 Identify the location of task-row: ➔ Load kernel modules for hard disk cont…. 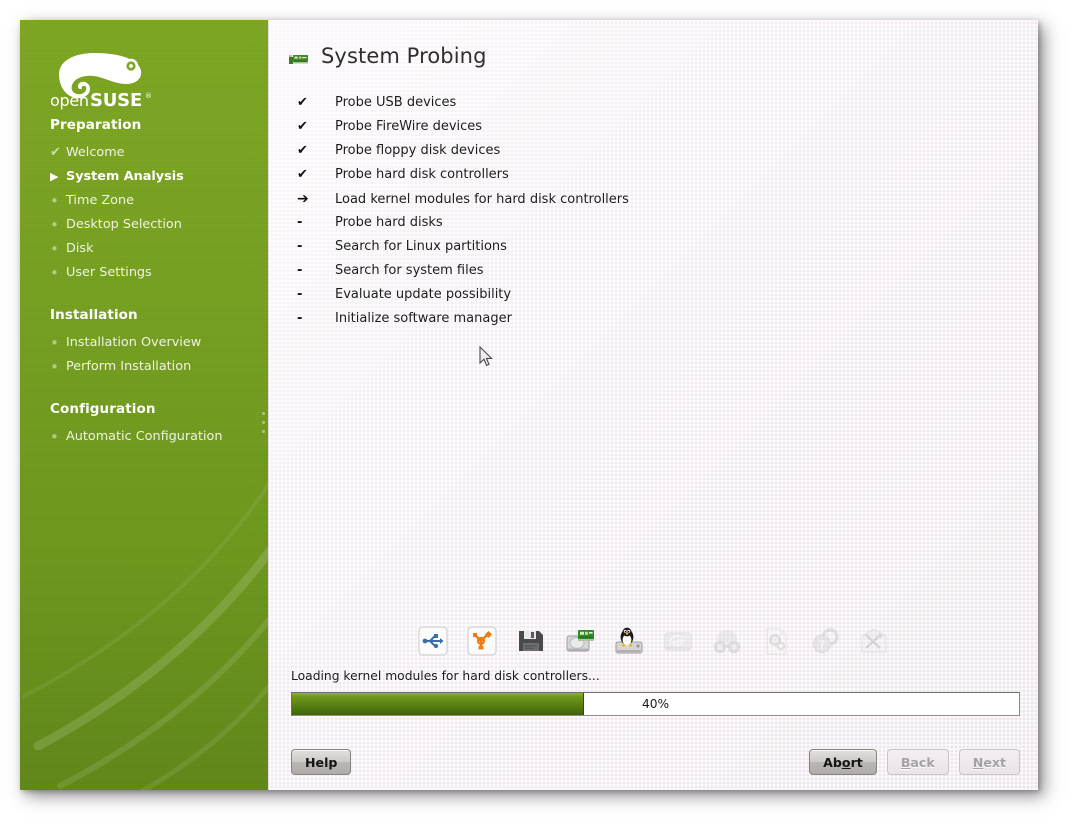
(665, 203).